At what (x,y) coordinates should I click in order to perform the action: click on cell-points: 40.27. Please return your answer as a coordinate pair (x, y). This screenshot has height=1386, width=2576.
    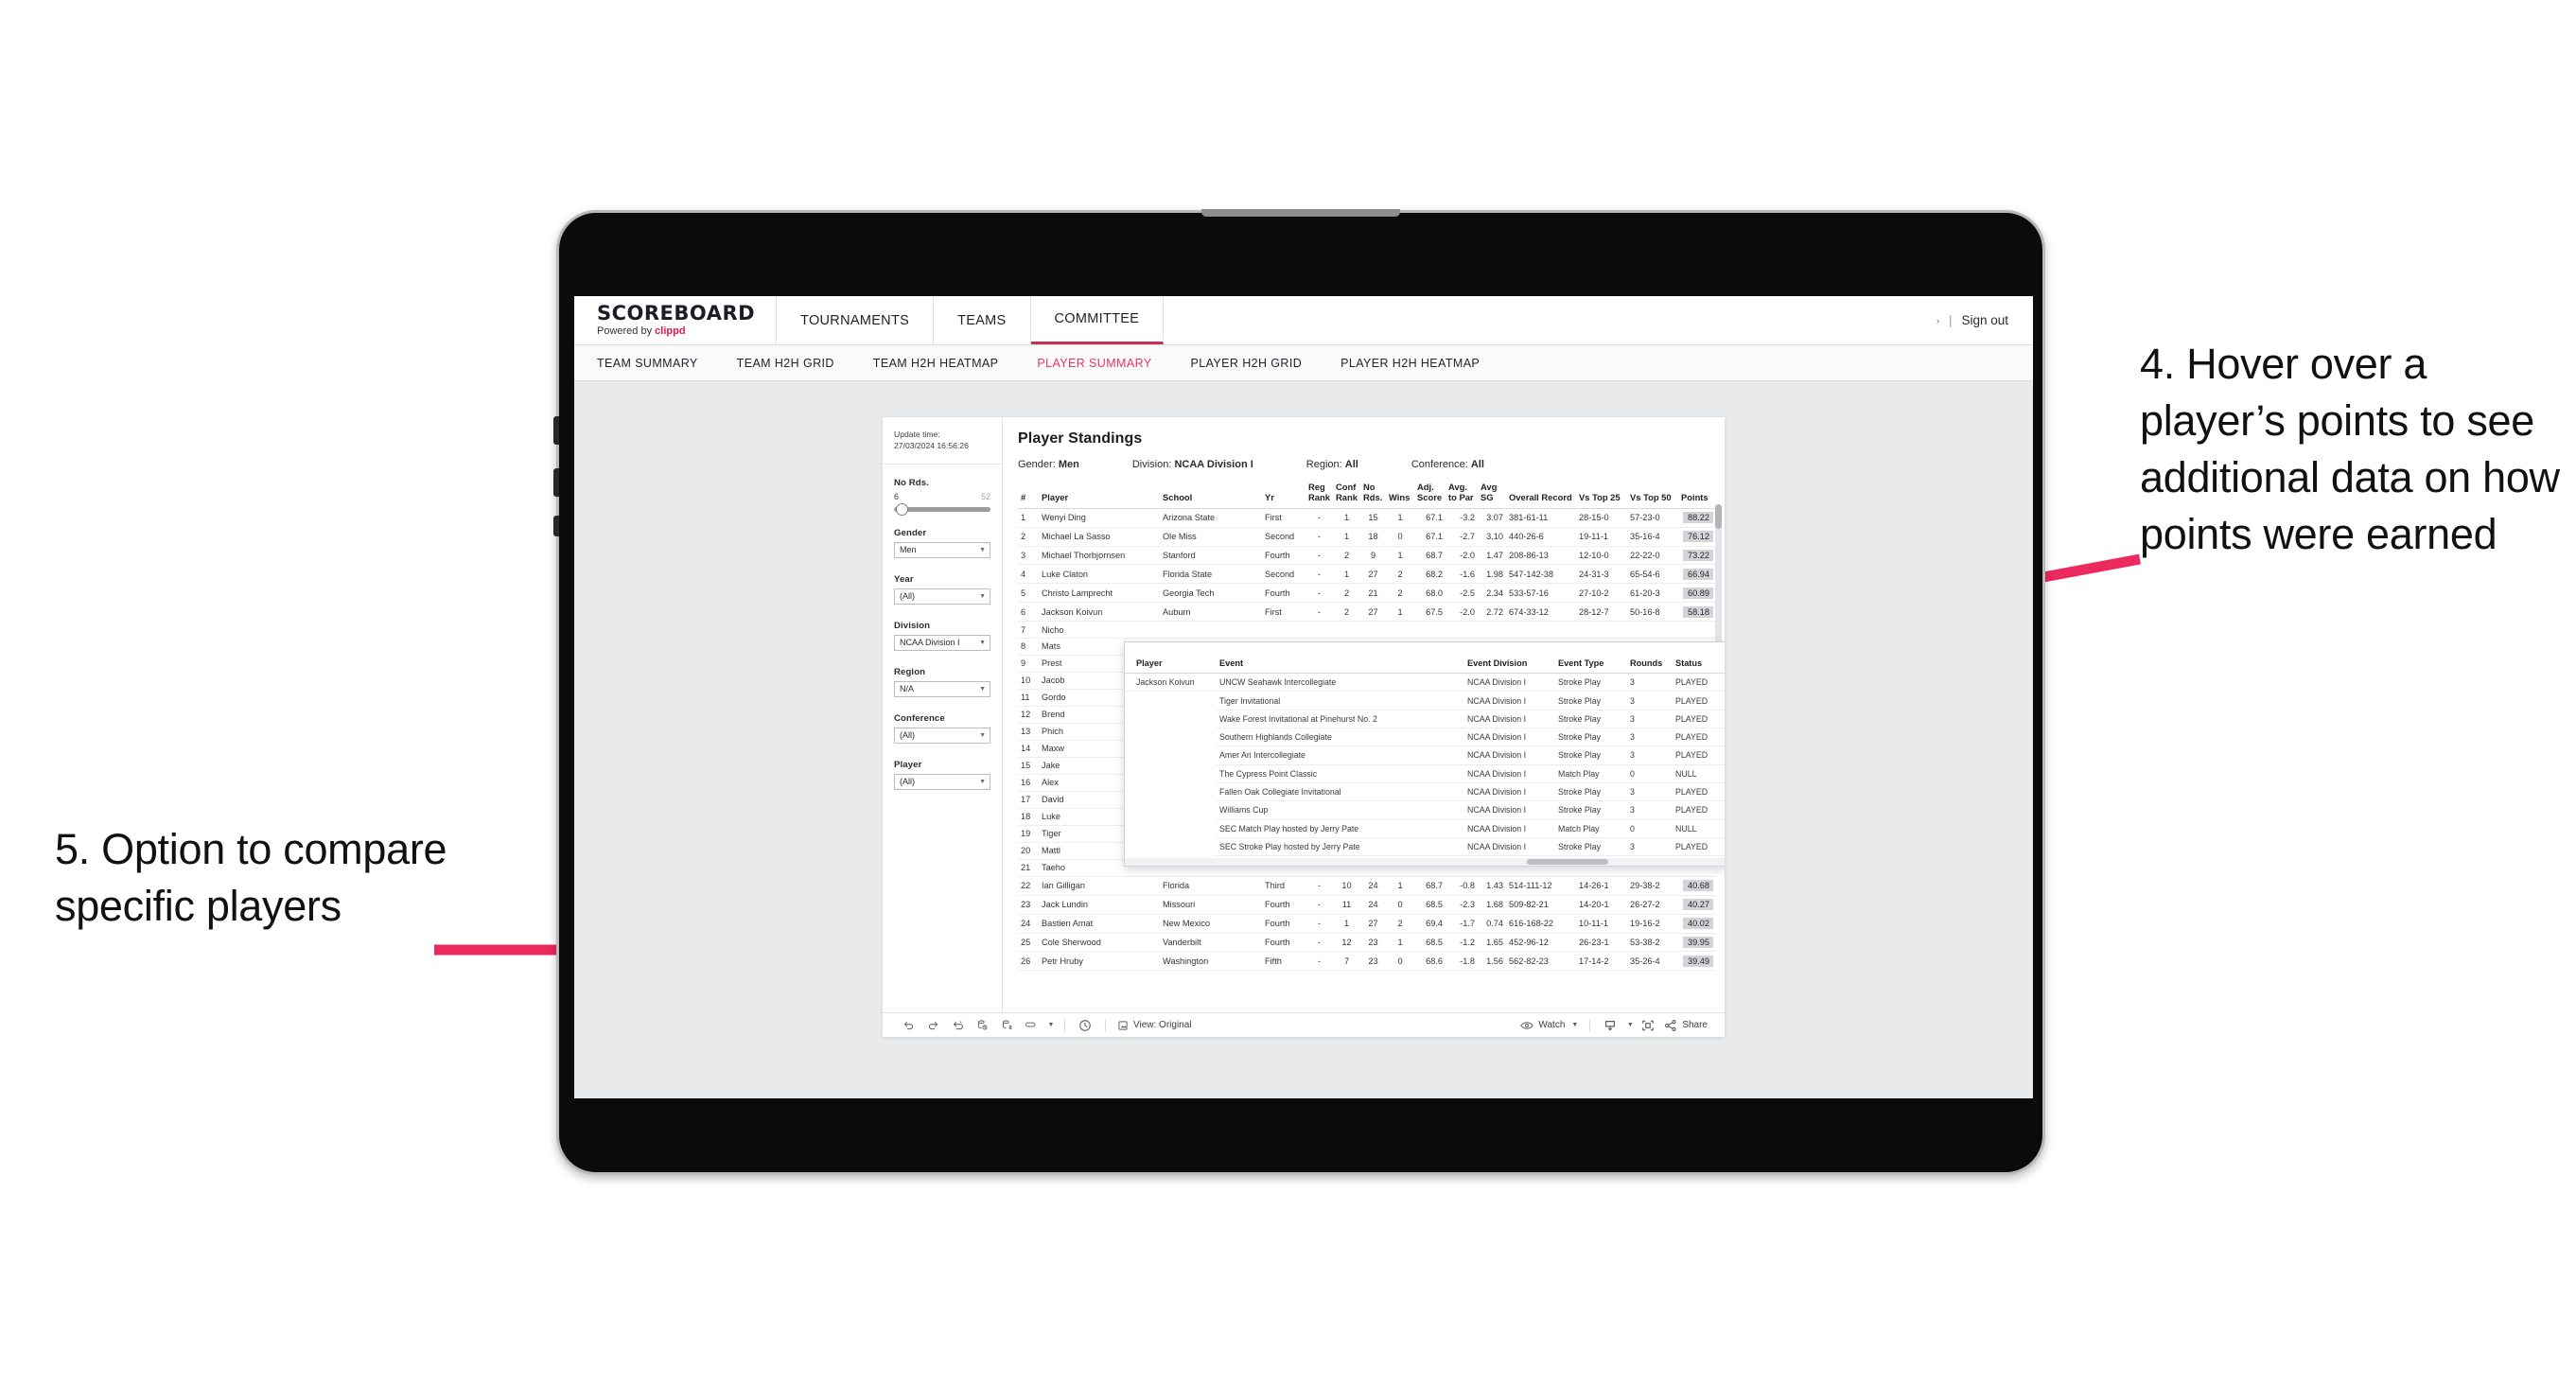
    Looking at the image, I should click on (1697, 905).